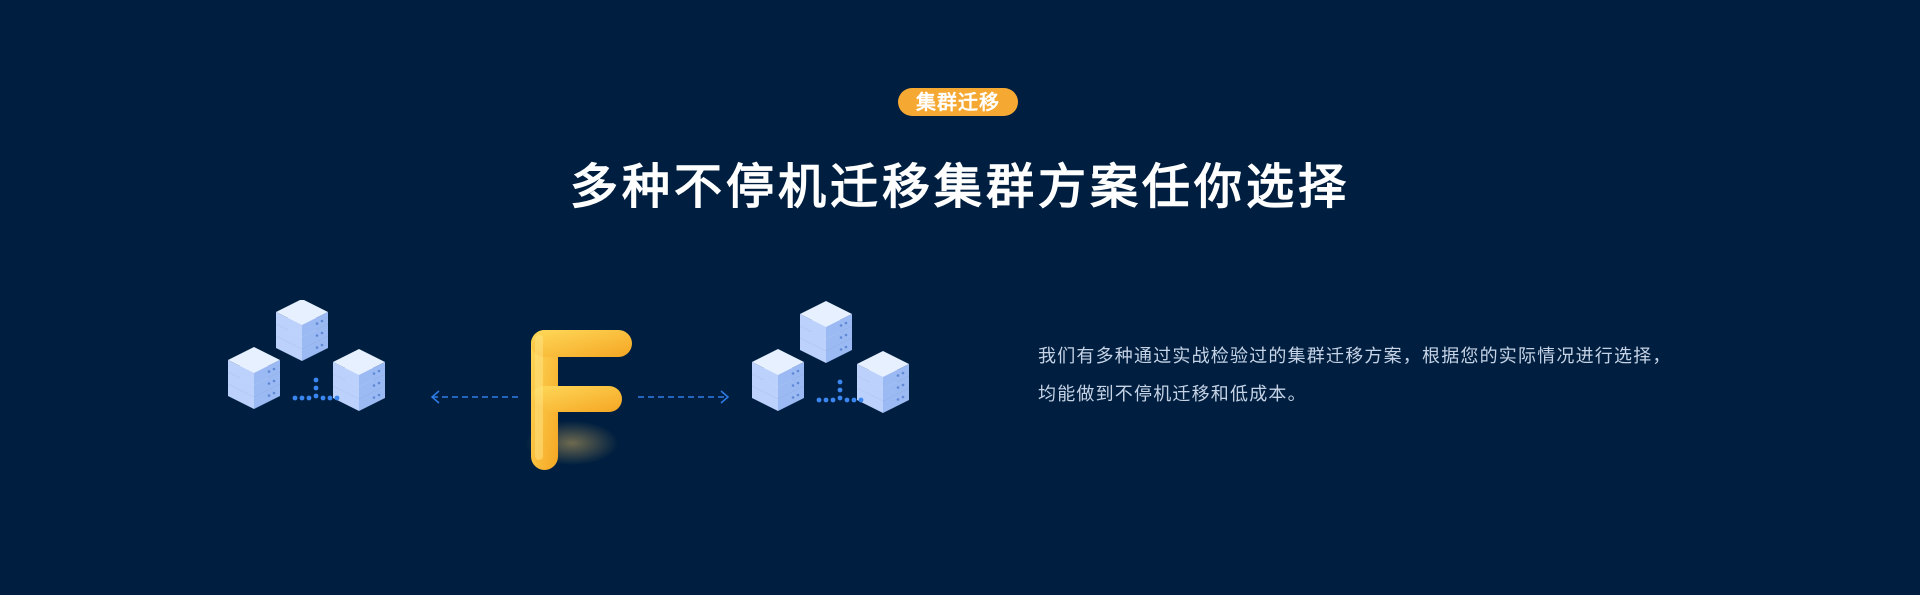  I want to click on letter-f-logo-icon, so click(579, 400).